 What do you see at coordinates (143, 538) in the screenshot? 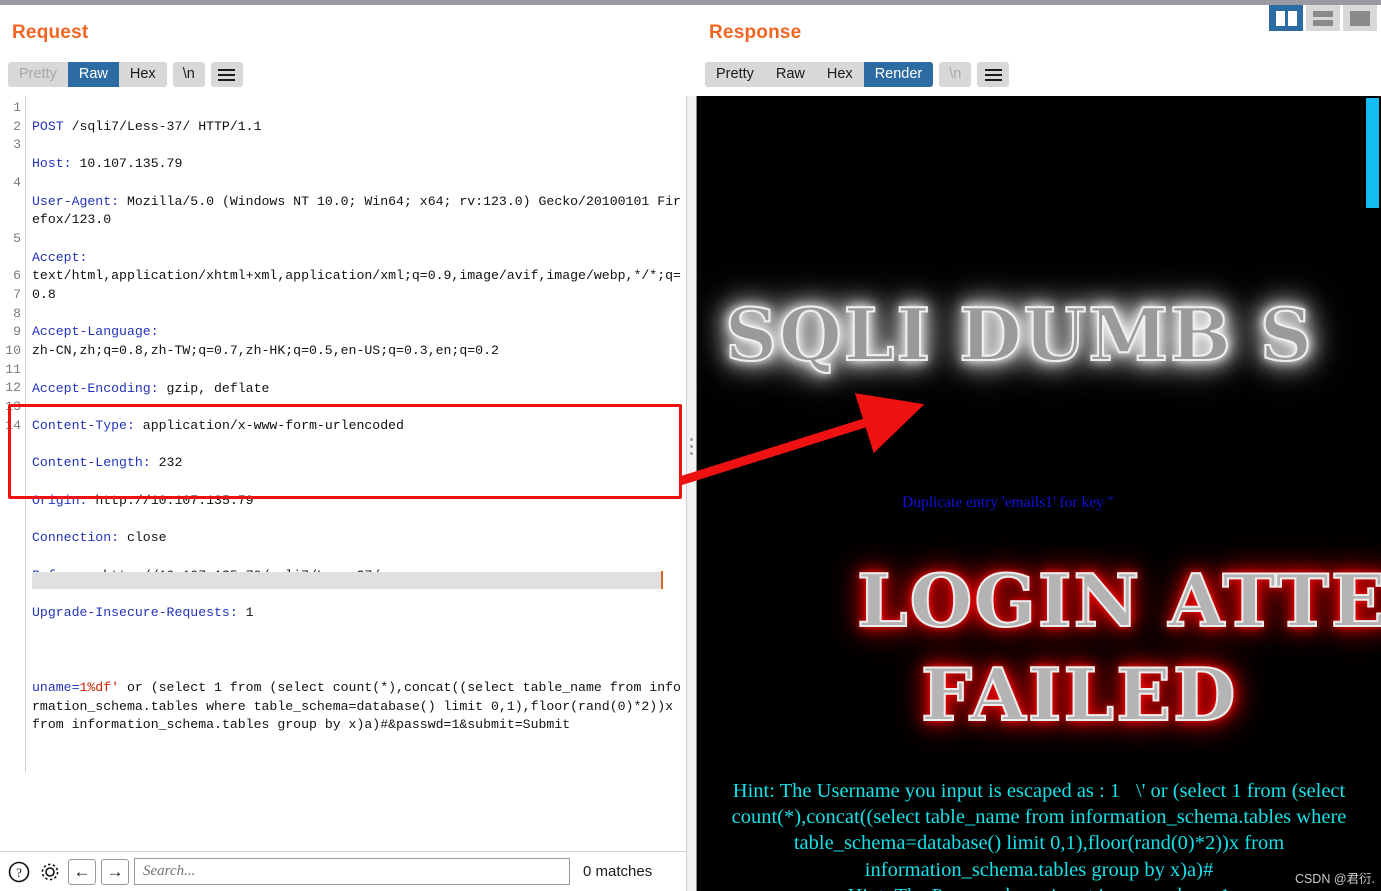
I see `header-value: close` at bounding box center [143, 538].